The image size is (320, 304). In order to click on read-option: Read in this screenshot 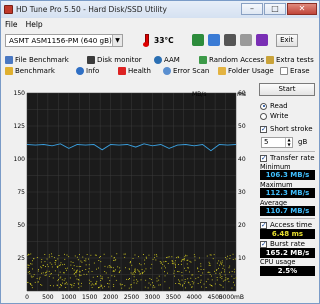, I will do `click(274, 106)`.